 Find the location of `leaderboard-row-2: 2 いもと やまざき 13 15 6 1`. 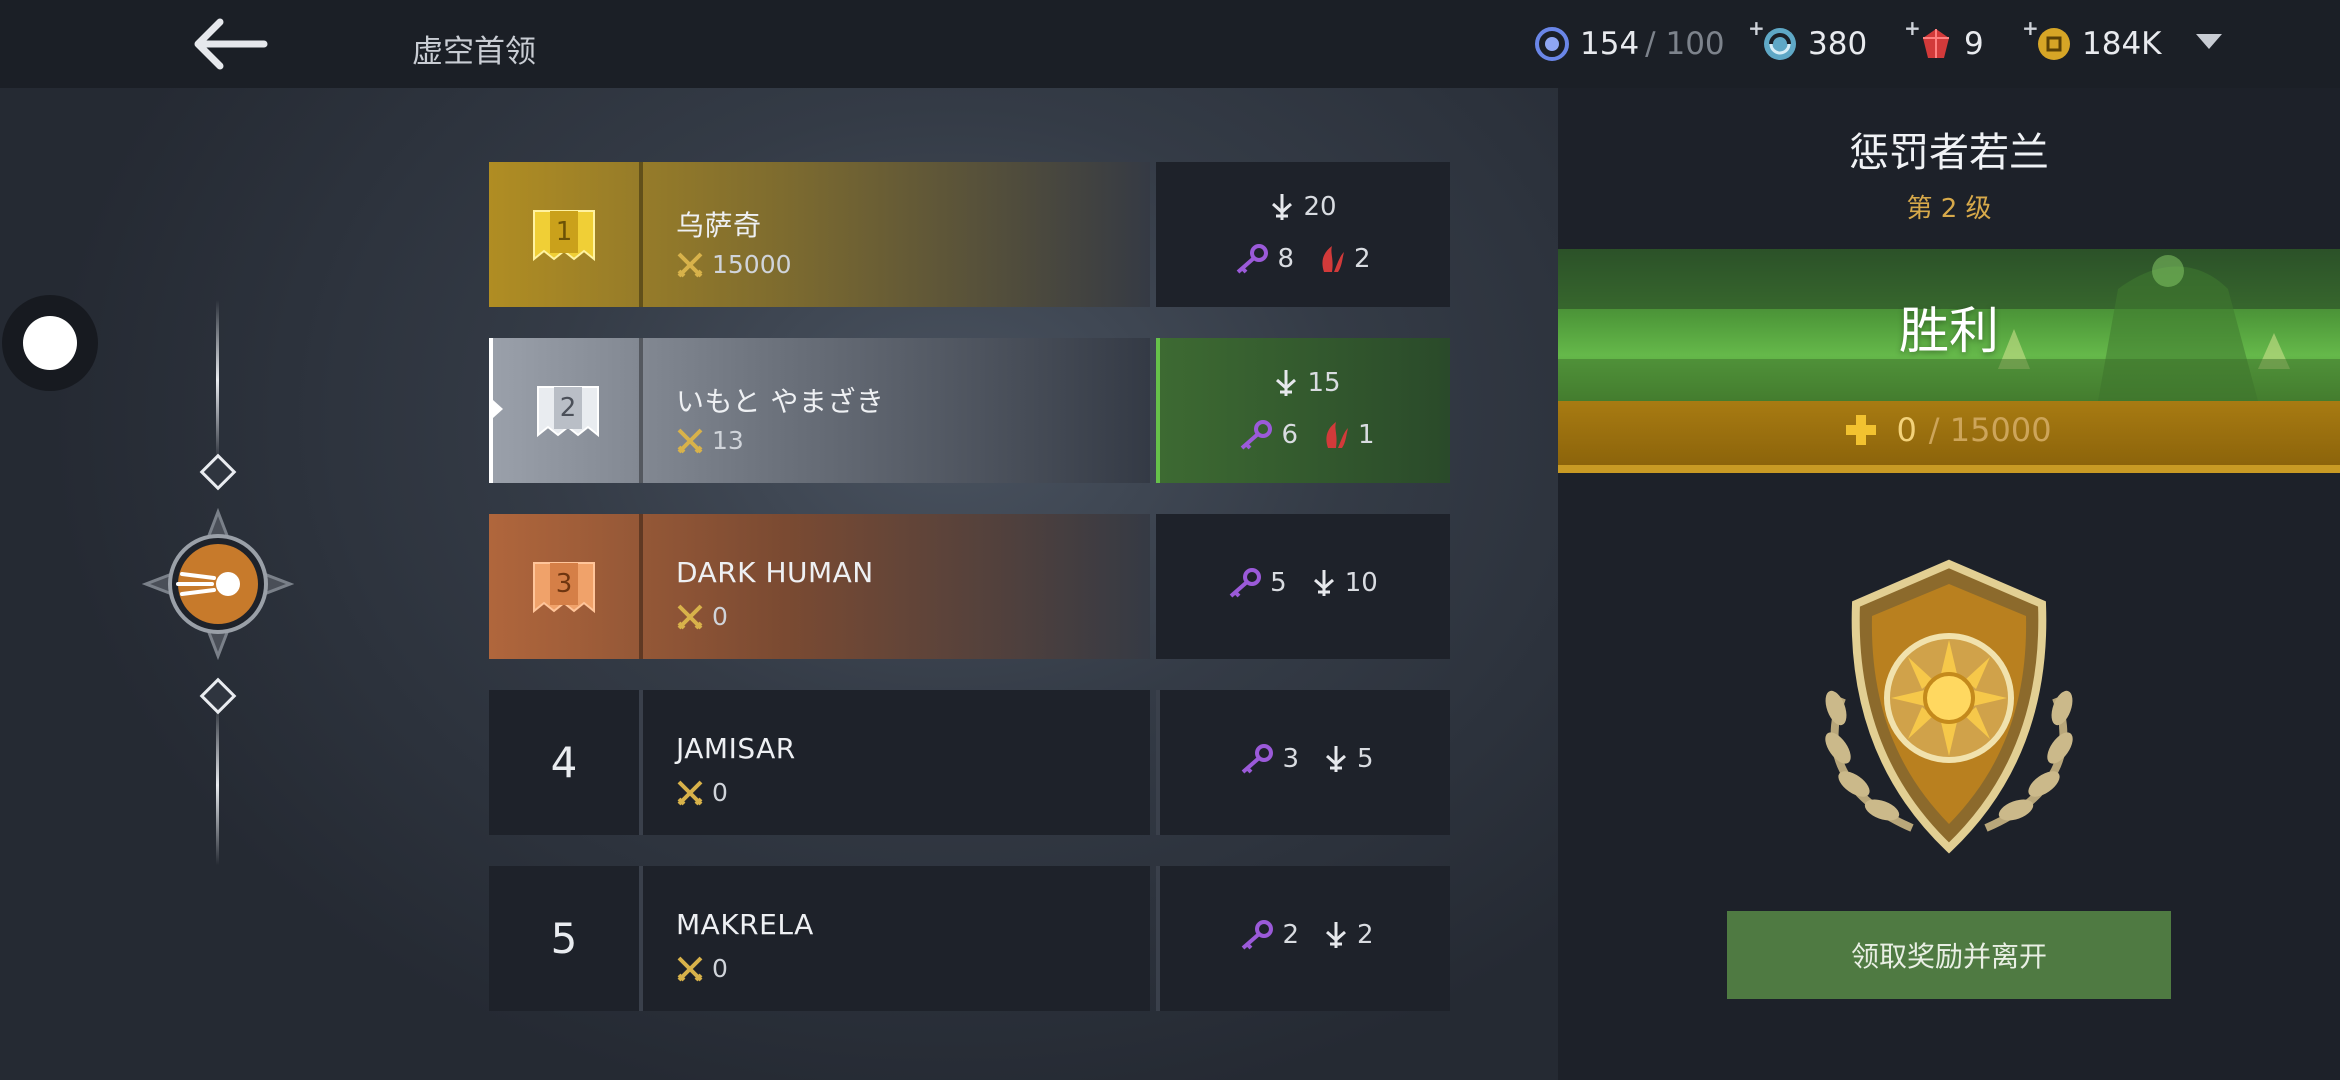

leaderboard-row-2: 2 いもと やまざき 13 15 6 1 is located at coordinates (969, 410).